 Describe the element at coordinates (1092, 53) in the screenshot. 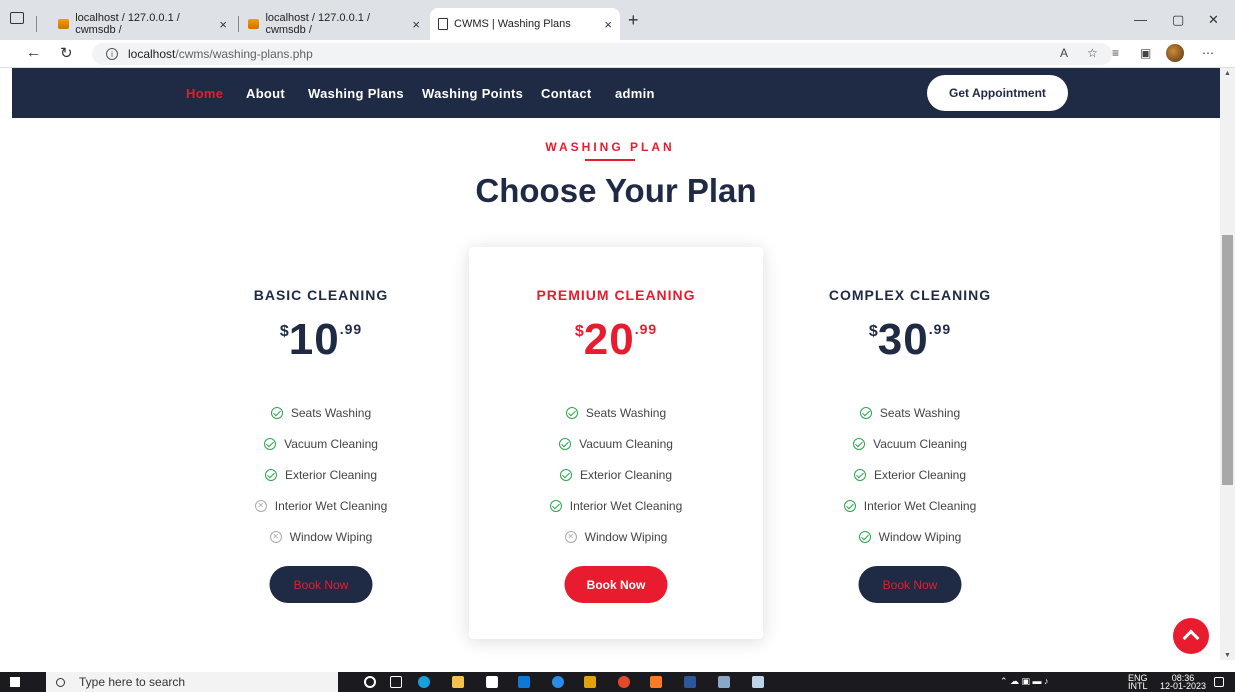

I see `favorite-icon: ☆` at that location.